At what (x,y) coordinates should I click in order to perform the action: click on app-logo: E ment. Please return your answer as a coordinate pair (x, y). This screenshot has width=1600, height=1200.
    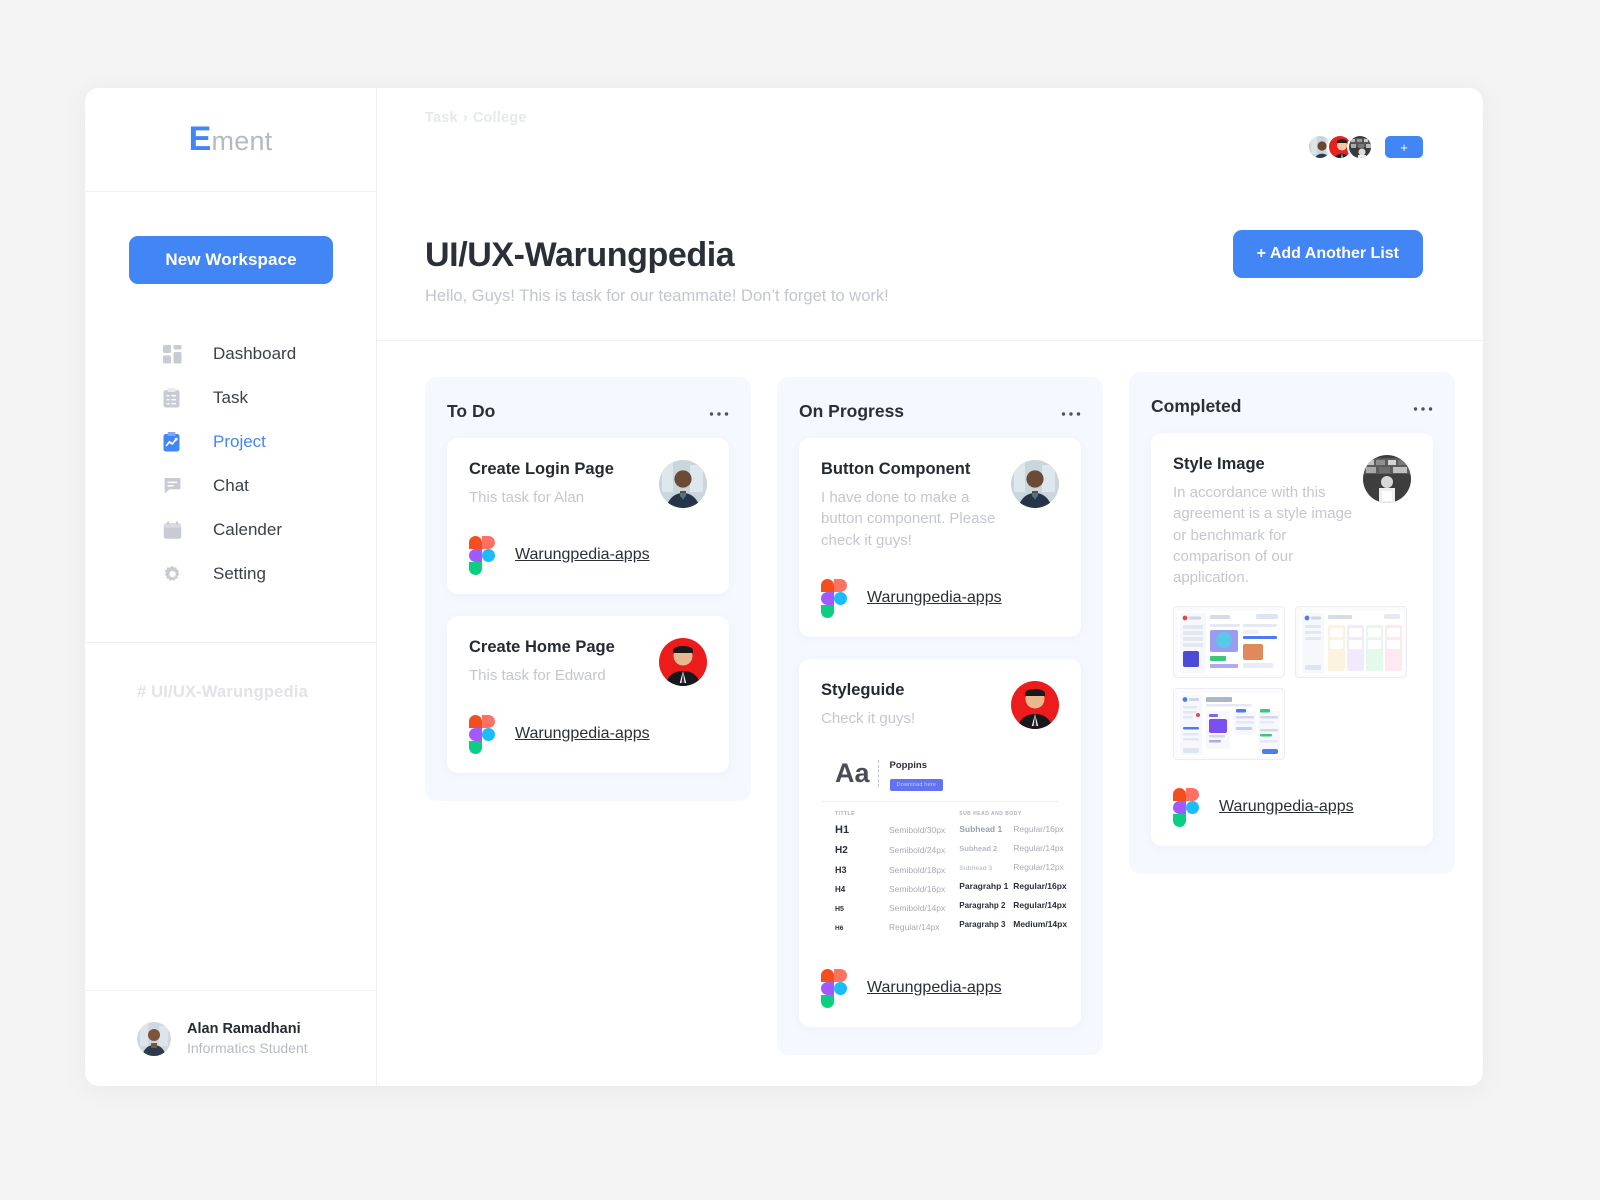
    Looking at the image, I should click on (230, 140).